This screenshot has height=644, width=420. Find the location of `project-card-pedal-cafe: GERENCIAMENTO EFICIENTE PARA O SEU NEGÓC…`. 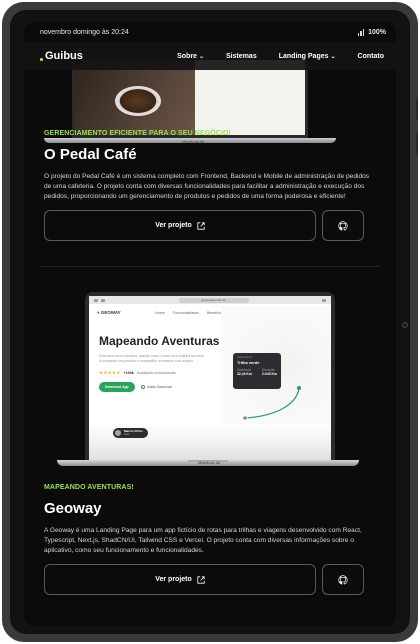

project-card-pedal-cafe: GERENCIAMENTO EFICIENTE PARA O SEU NEGÓC… is located at coordinates (209, 185).